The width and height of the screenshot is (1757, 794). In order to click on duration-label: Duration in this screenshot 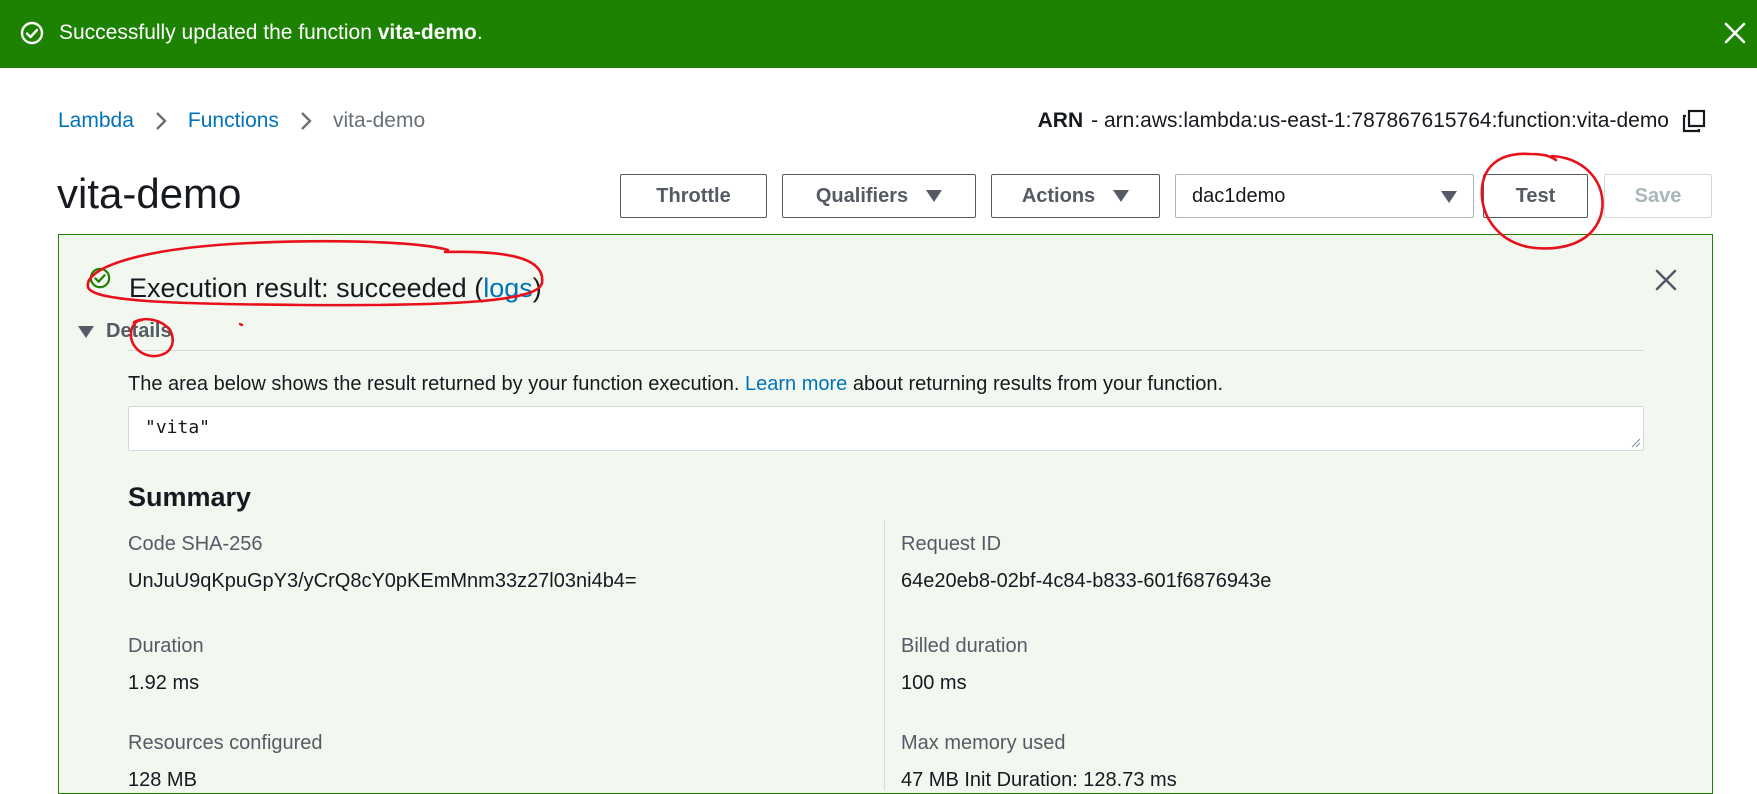, I will do `click(166, 646)`.